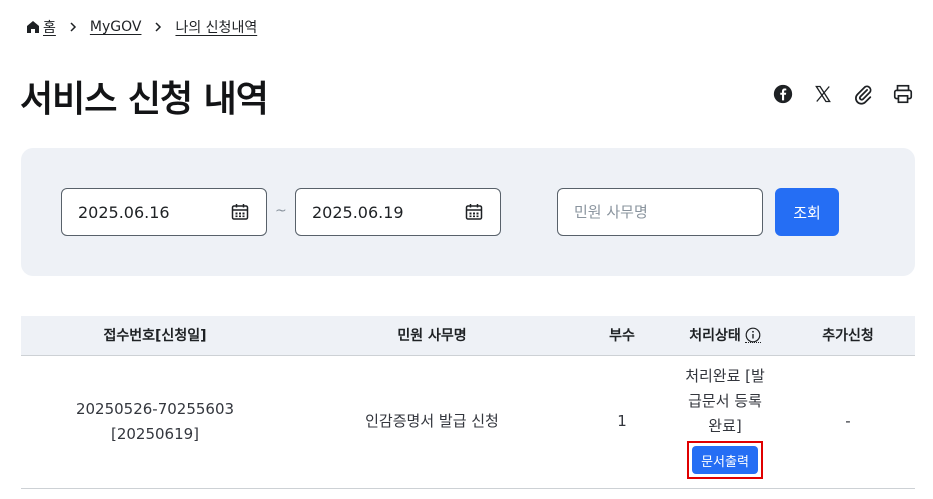 This screenshot has height=499, width=933. Describe the element at coordinates (216, 27) in the screenshot. I see `breadcrumb-current: 나의 신청내역` at that location.